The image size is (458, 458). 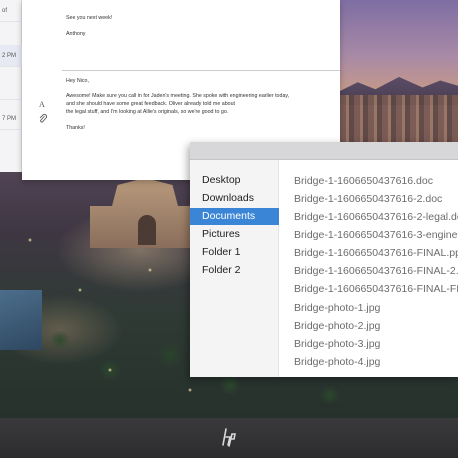 I want to click on file-list-item: Bridge-1-1606650437616-FINAL.ppt, so click(x=376, y=253).